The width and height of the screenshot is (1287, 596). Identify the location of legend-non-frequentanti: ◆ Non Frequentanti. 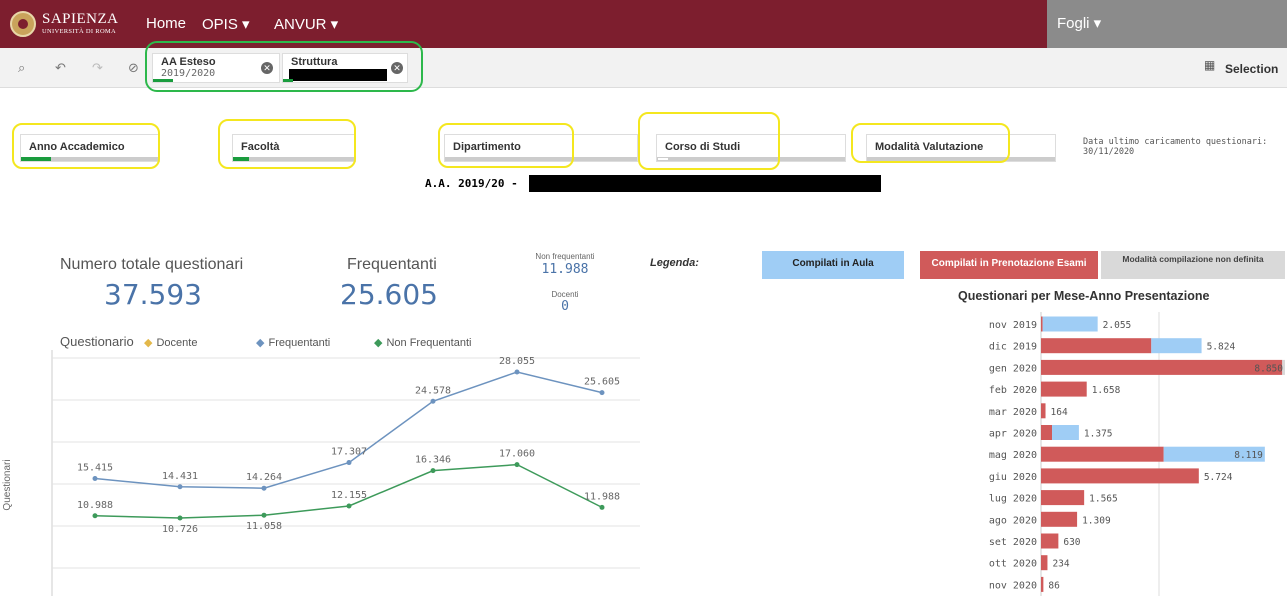
(422, 342).